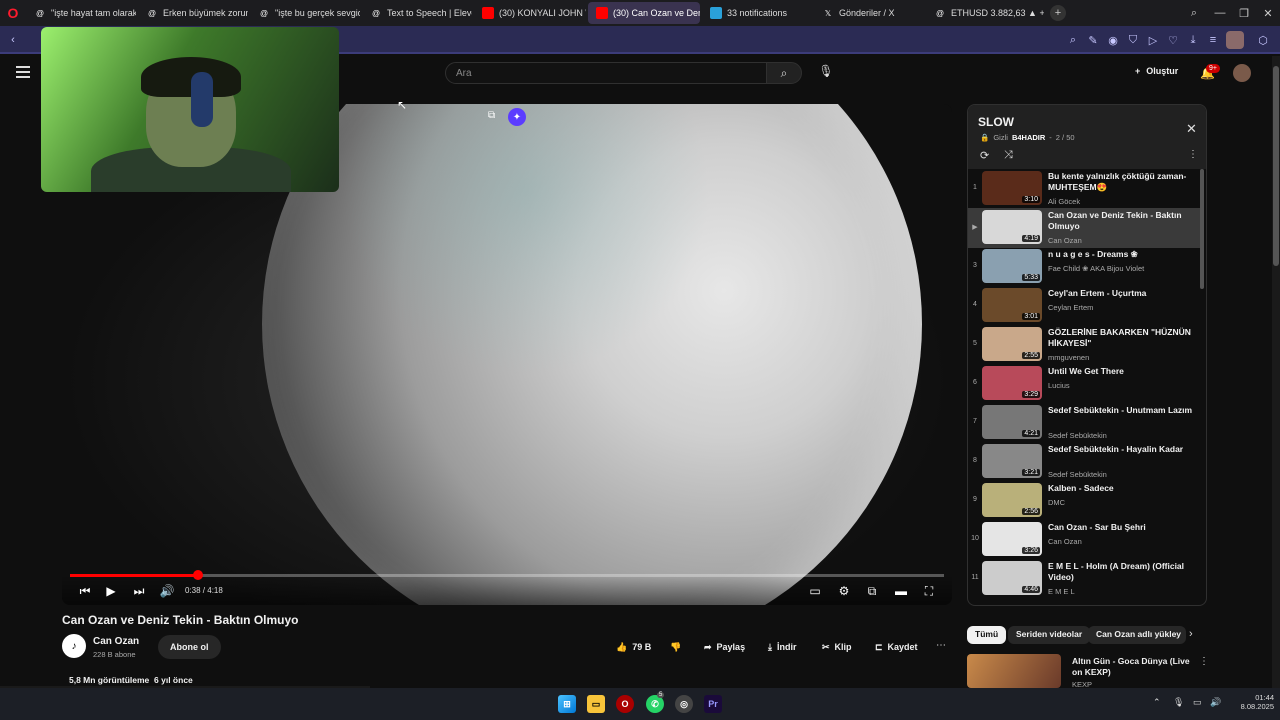 This screenshot has height=720, width=1280. What do you see at coordinates (1084, 384) in the screenshot?
I see `playlist-item: 6 3:29 Until We Get There Lucius` at bounding box center [1084, 384].